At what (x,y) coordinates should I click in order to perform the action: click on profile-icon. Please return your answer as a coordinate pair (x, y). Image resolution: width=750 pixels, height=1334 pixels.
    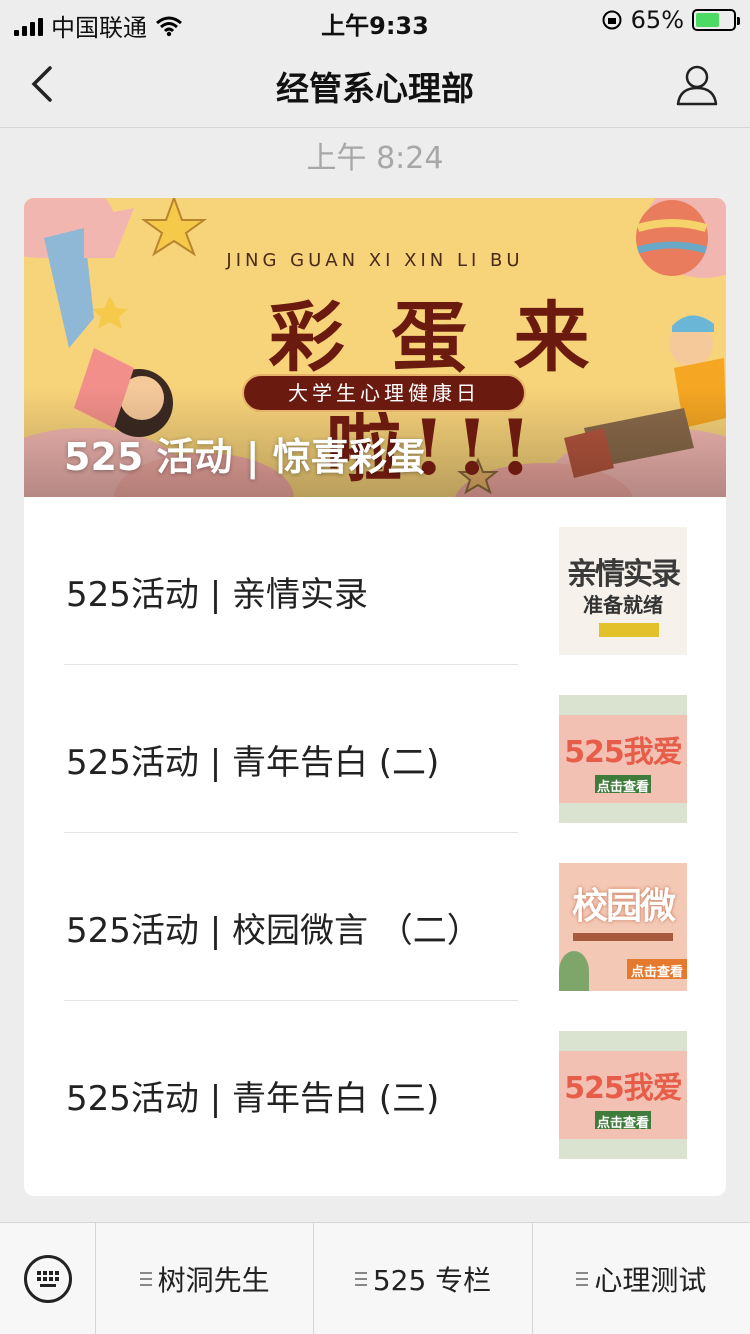
    Looking at the image, I should click on (697, 85).